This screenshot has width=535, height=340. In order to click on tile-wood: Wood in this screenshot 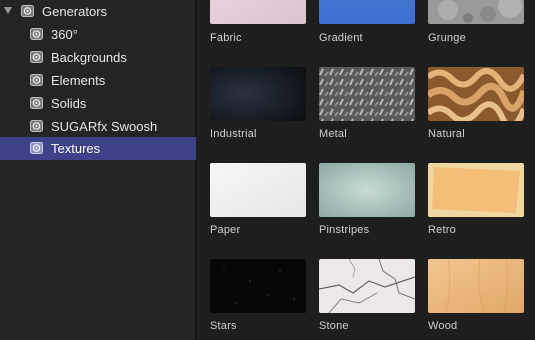, I will do `click(476, 299)`.